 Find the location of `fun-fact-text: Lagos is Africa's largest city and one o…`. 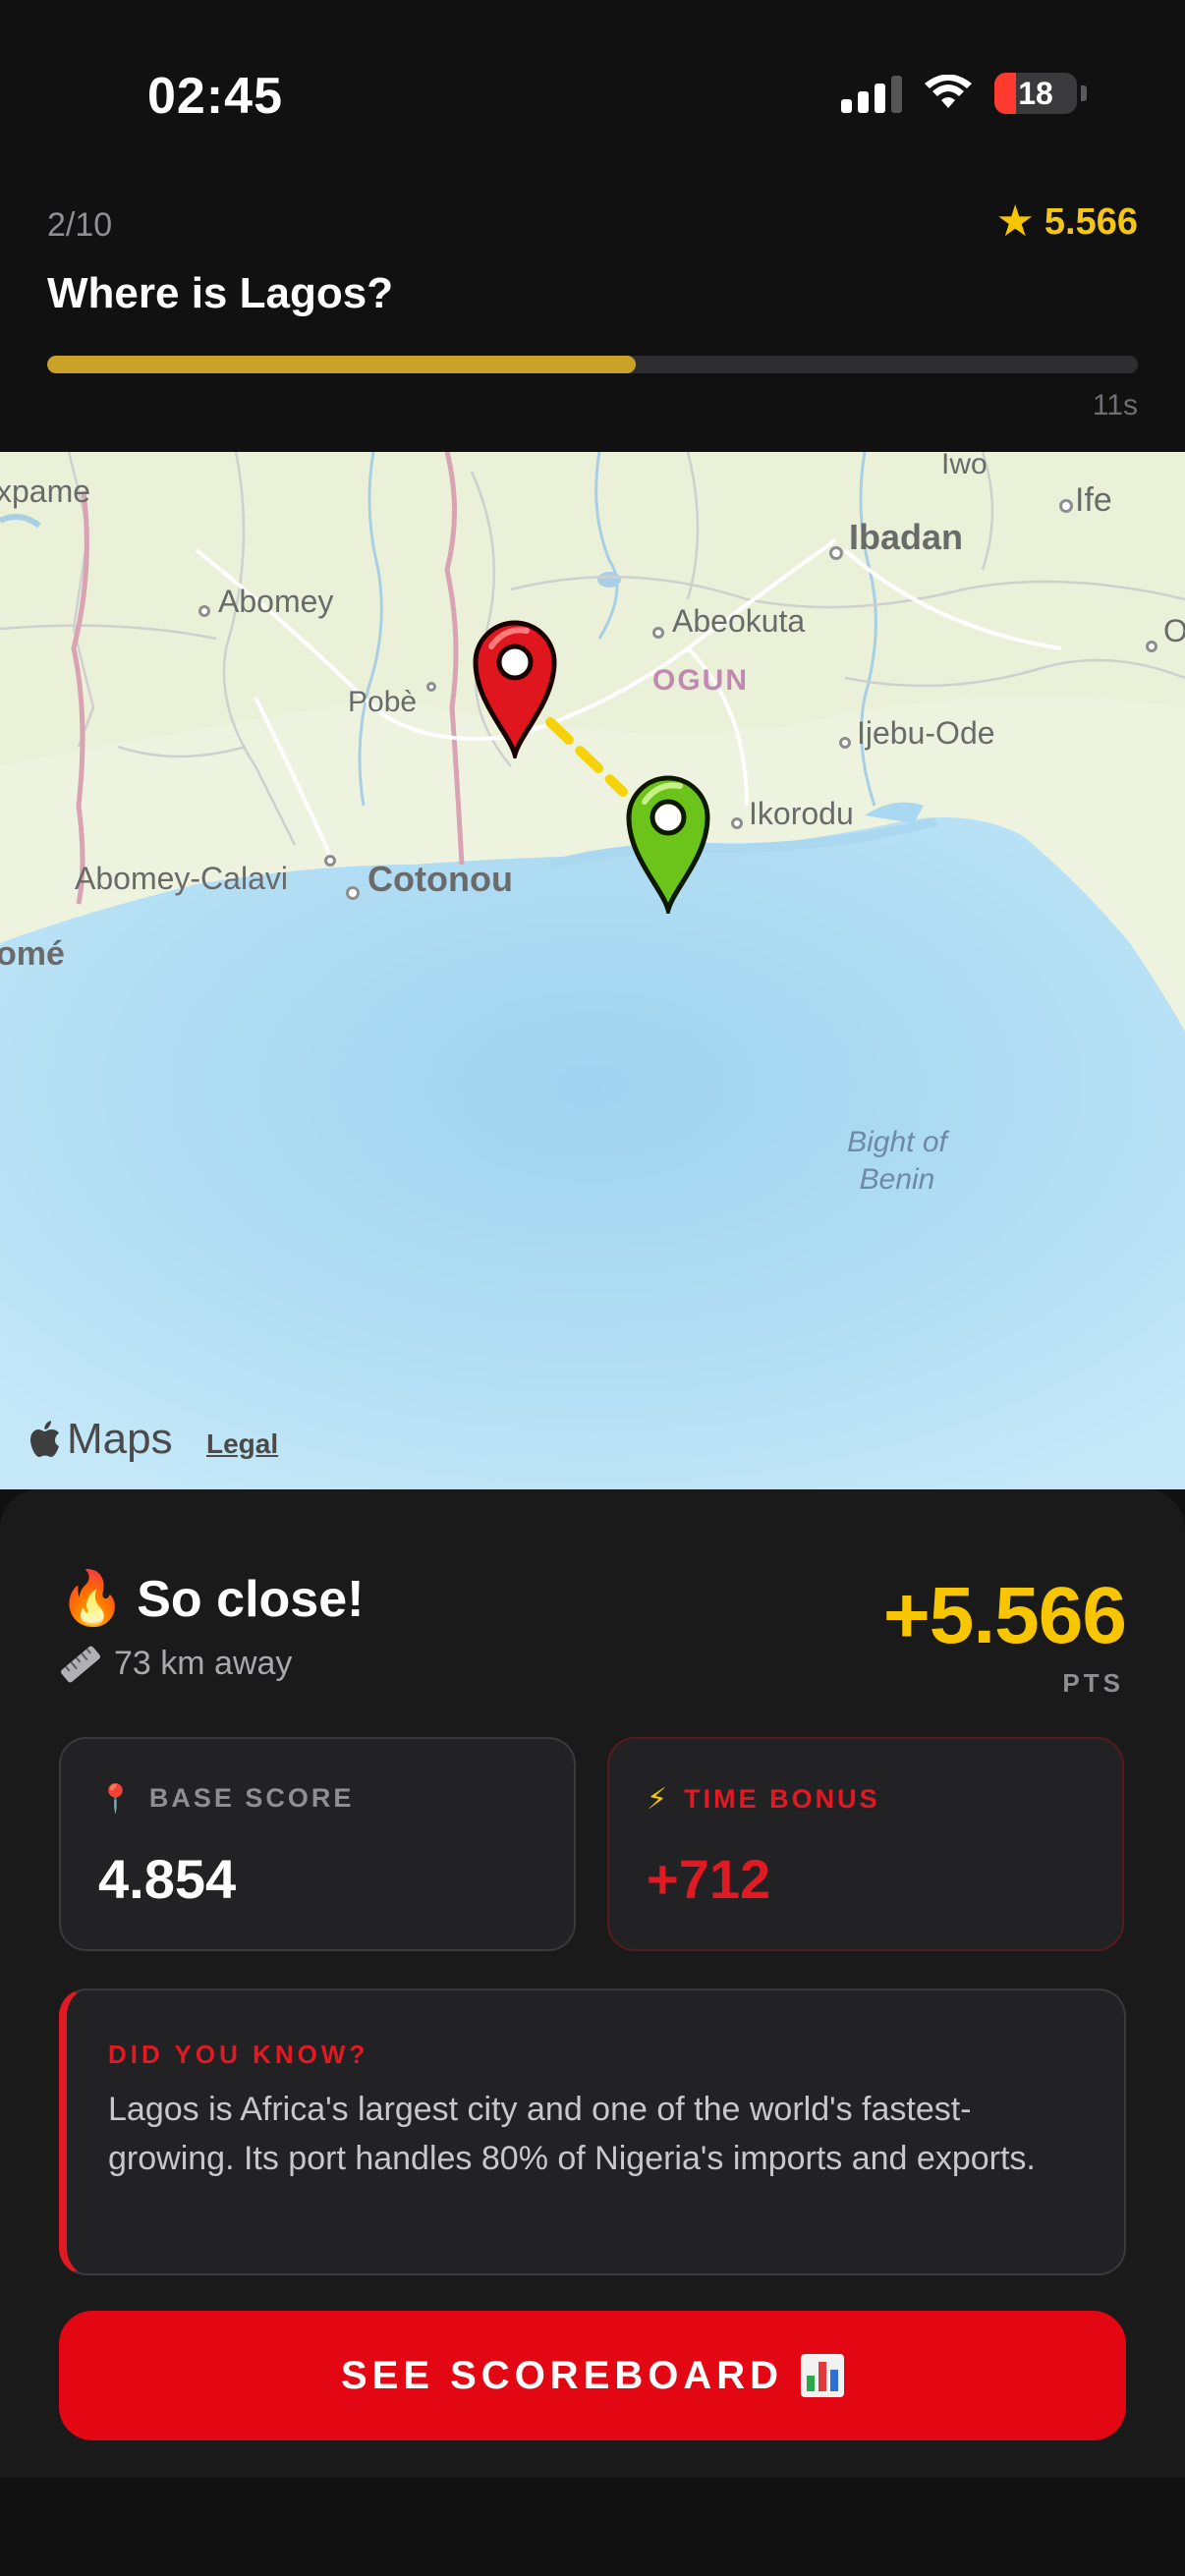

fun-fact-text: Lagos is Africa's largest city and one o… is located at coordinates (572, 2134).